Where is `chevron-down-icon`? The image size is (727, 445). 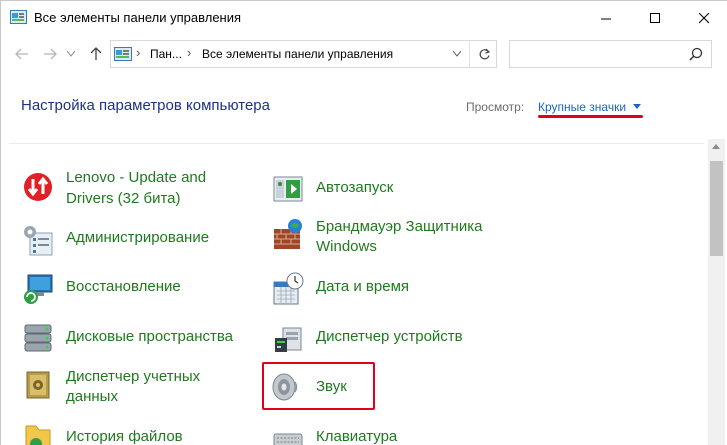
chevron-down-icon is located at coordinates (637, 106).